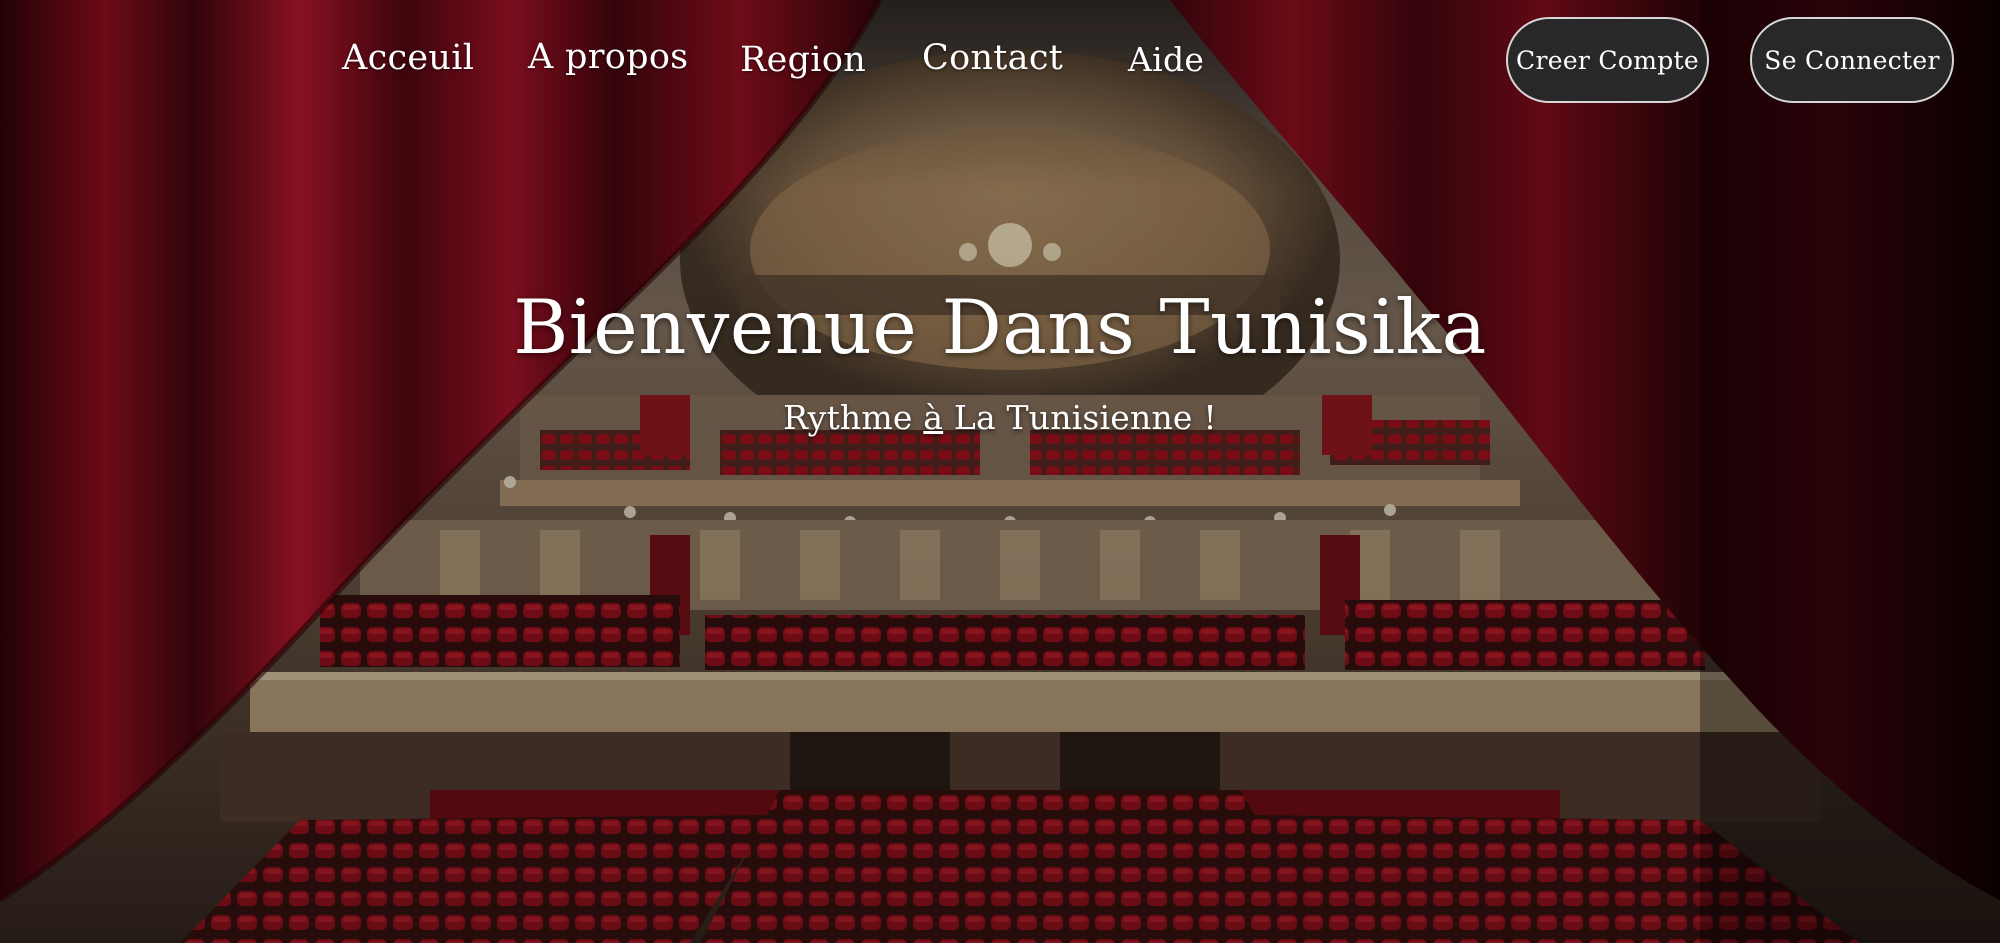 The image size is (2000, 943). What do you see at coordinates (853, 417) in the screenshot?
I see `hero-subtitle-start: Rythme` at bounding box center [853, 417].